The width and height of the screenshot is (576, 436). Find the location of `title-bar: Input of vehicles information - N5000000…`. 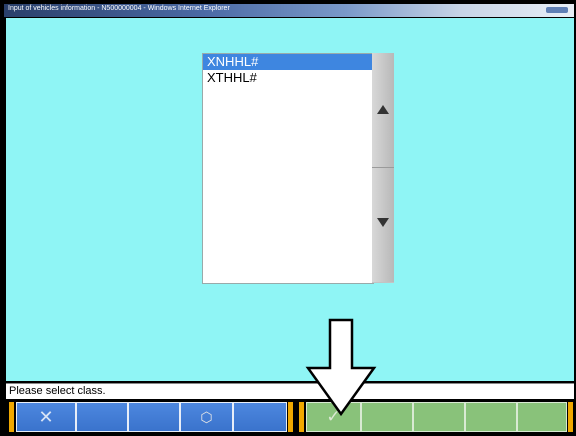

title-bar: Input of vehicles information - N5000000… is located at coordinates (289, 10).